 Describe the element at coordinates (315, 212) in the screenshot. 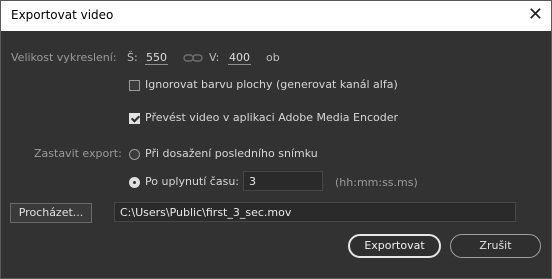

I see `output-path-field: C:\Users\Public\first_3_sec.mov` at that location.